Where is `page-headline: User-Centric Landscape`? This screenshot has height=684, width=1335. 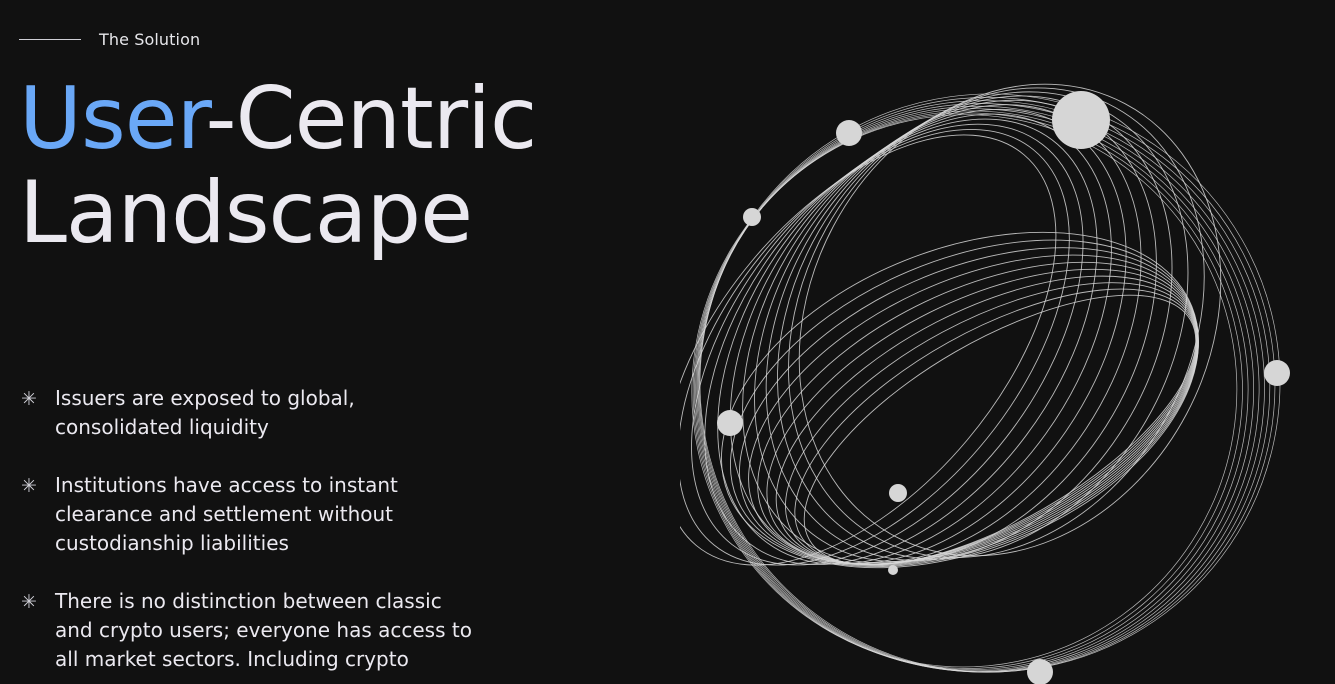
page-headline: User-Centric Landscape is located at coordinates (278, 166).